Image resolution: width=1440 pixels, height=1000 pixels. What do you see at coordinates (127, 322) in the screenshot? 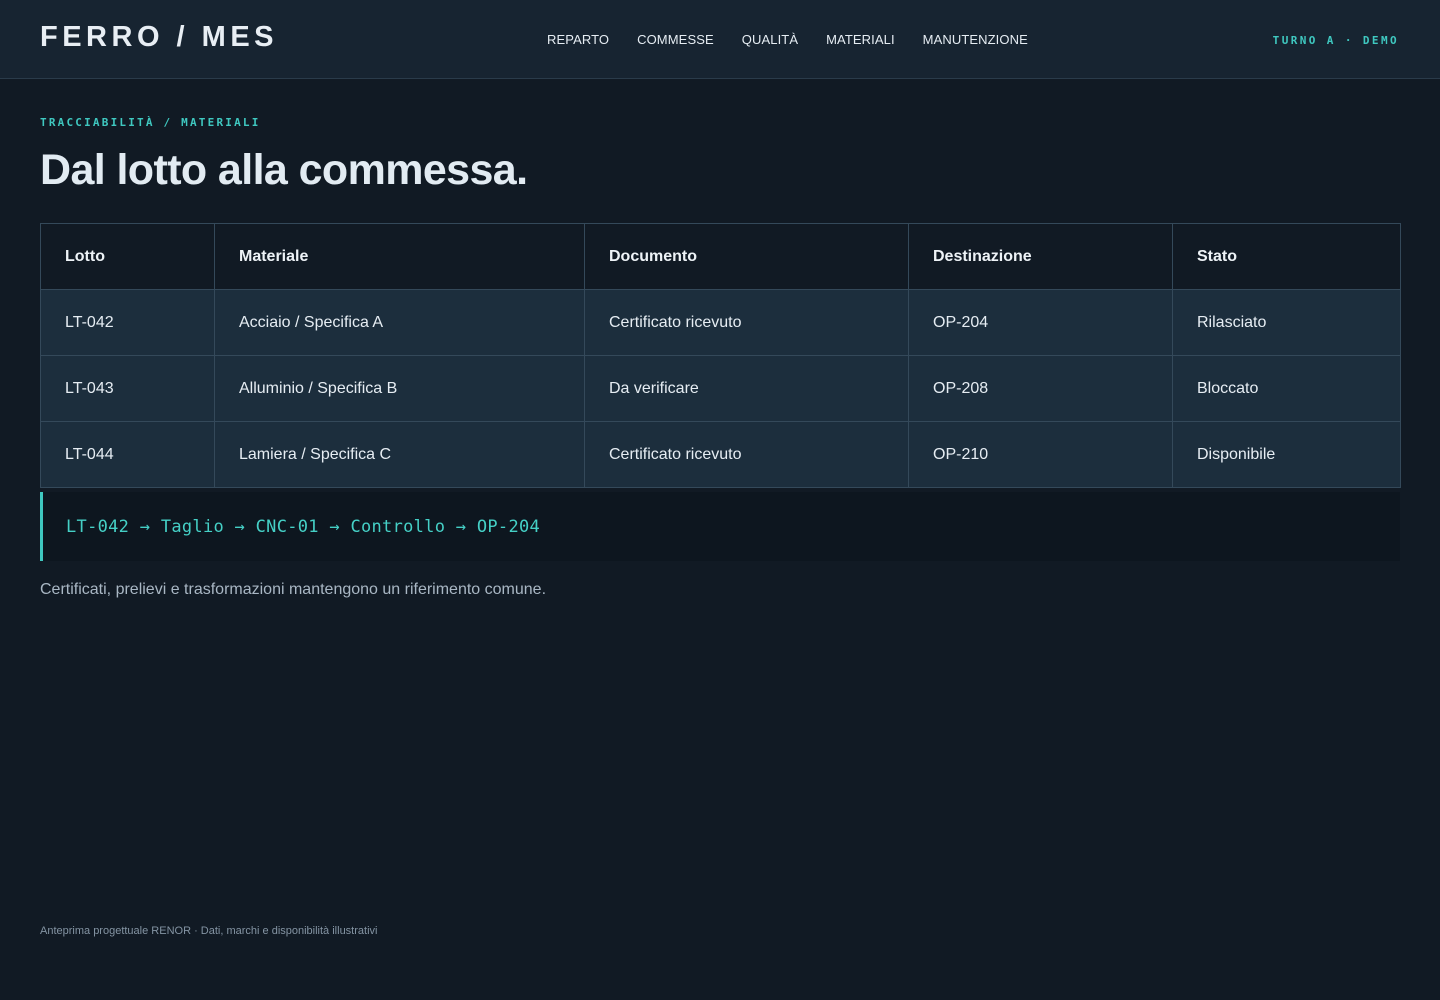
I see `cell-lotto: LT-042` at bounding box center [127, 322].